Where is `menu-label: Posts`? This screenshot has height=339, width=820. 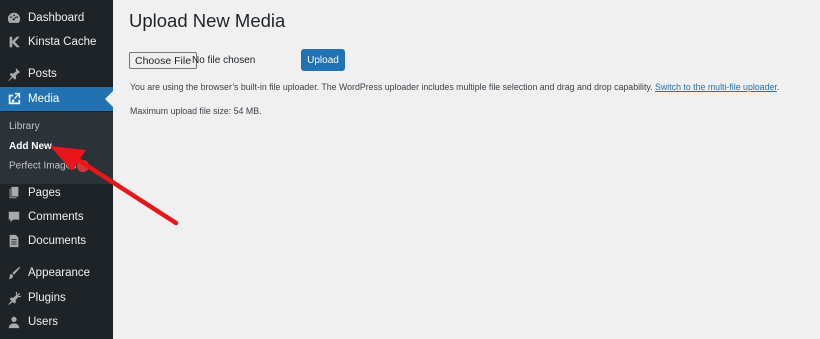 menu-label: Posts is located at coordinates (42, 74).